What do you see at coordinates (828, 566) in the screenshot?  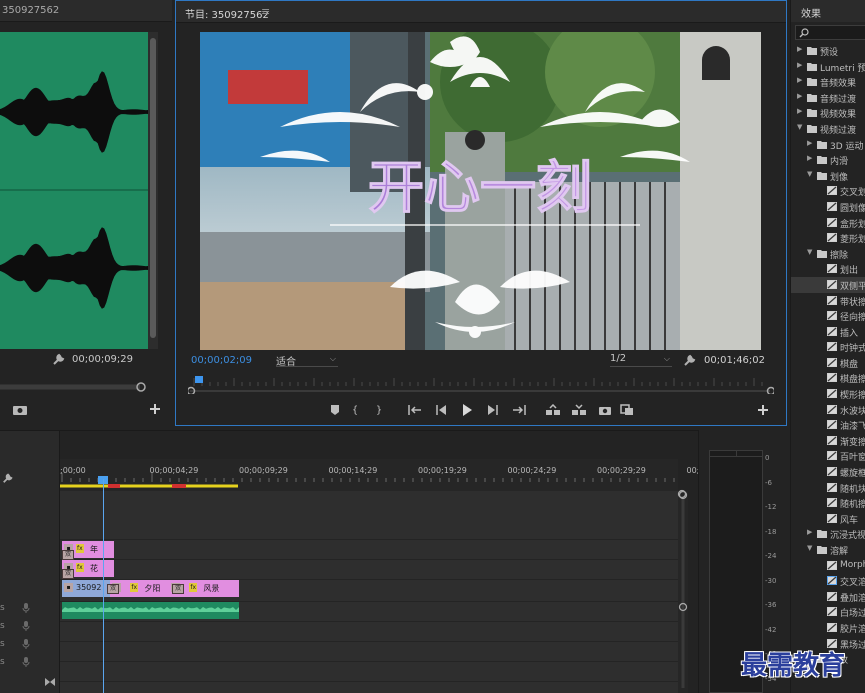 I see `effects-item: MorphCut` at bounding box center [828, 566].